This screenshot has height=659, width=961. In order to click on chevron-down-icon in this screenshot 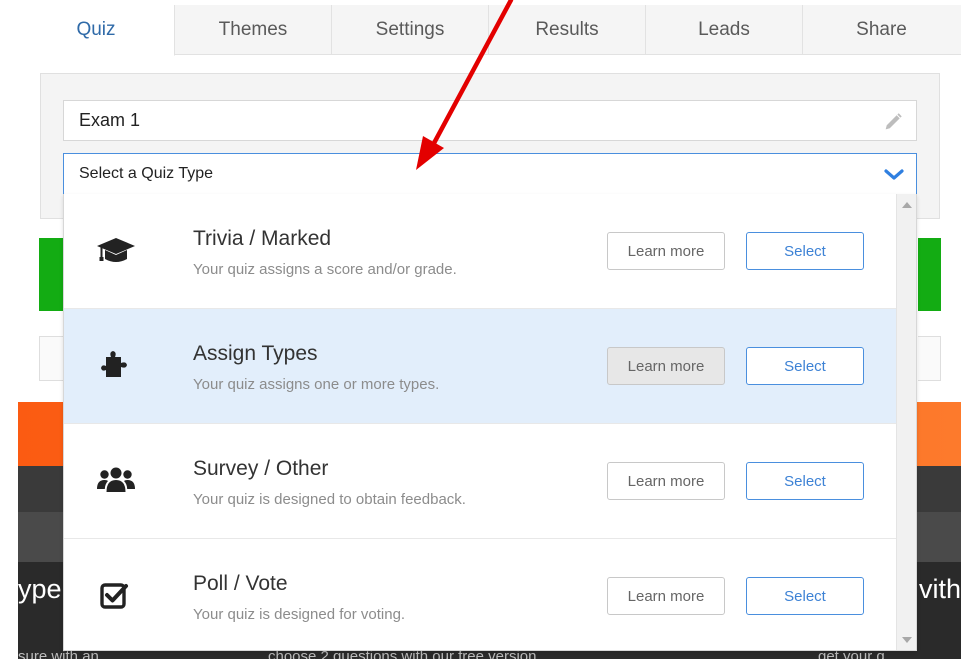, I will do `click(894, 175)`.